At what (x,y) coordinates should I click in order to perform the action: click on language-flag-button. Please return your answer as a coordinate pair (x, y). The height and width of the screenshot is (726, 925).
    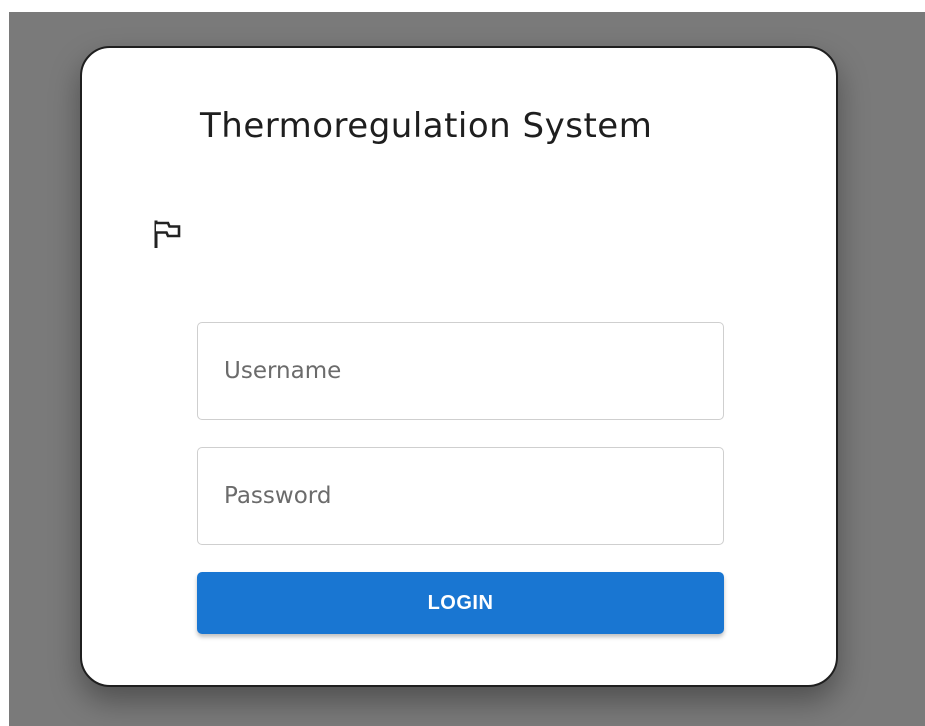
    Looking at the image, I should click on (168, 234).